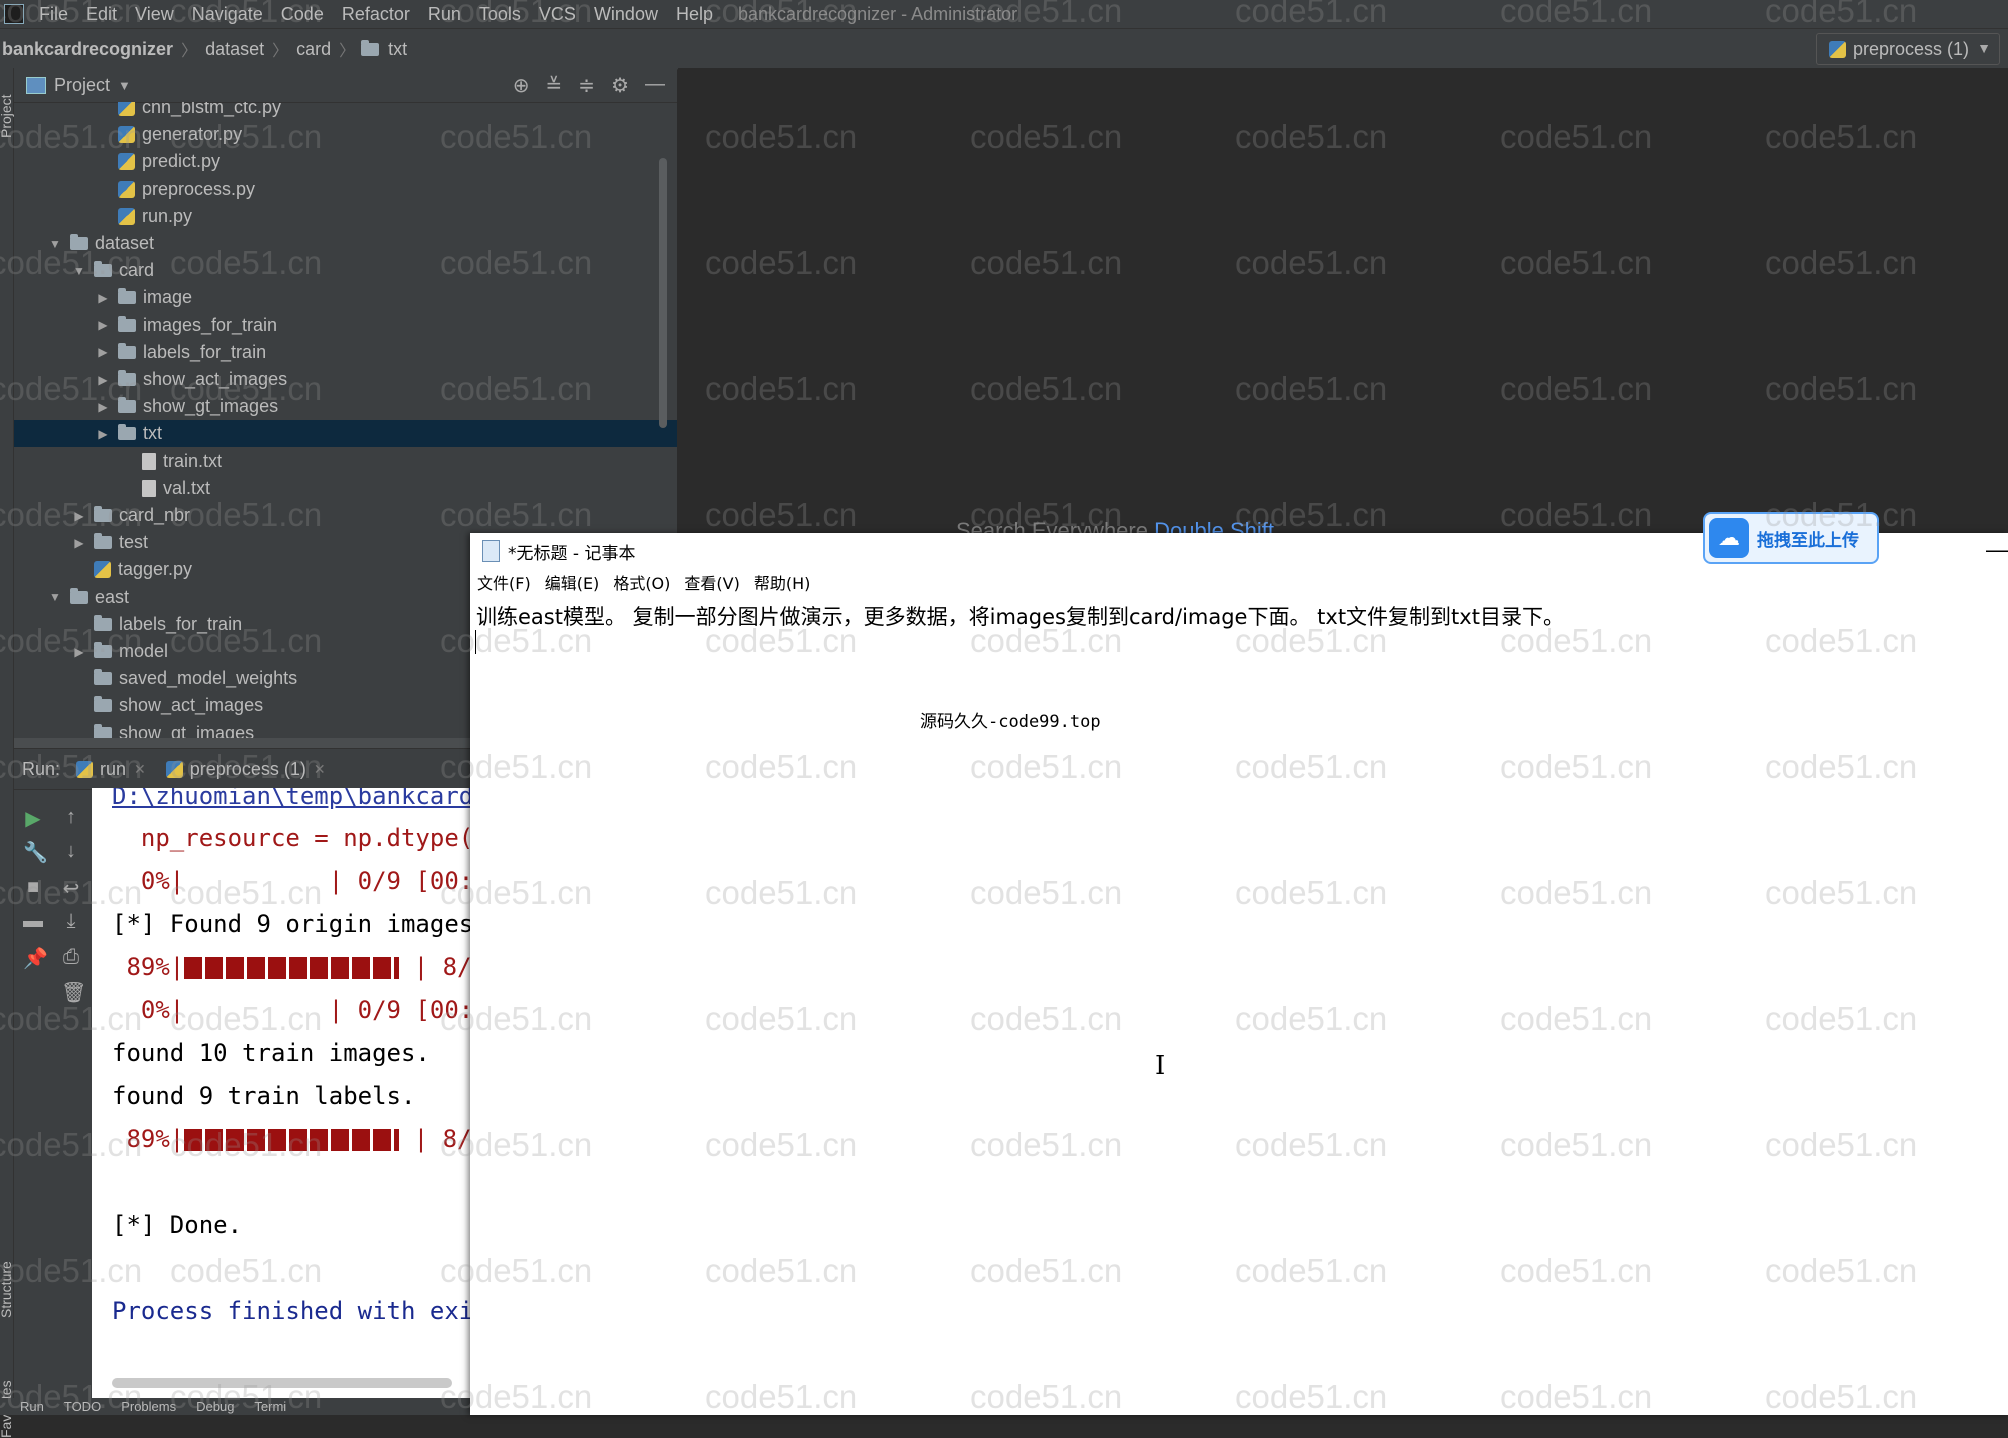 The height and width of the screenshot is (1438, 2008). What do you see at coordinates (234, 49) in the screenshot?
I see `crumb-dataset: dataset` at bounding box center [234, 49].